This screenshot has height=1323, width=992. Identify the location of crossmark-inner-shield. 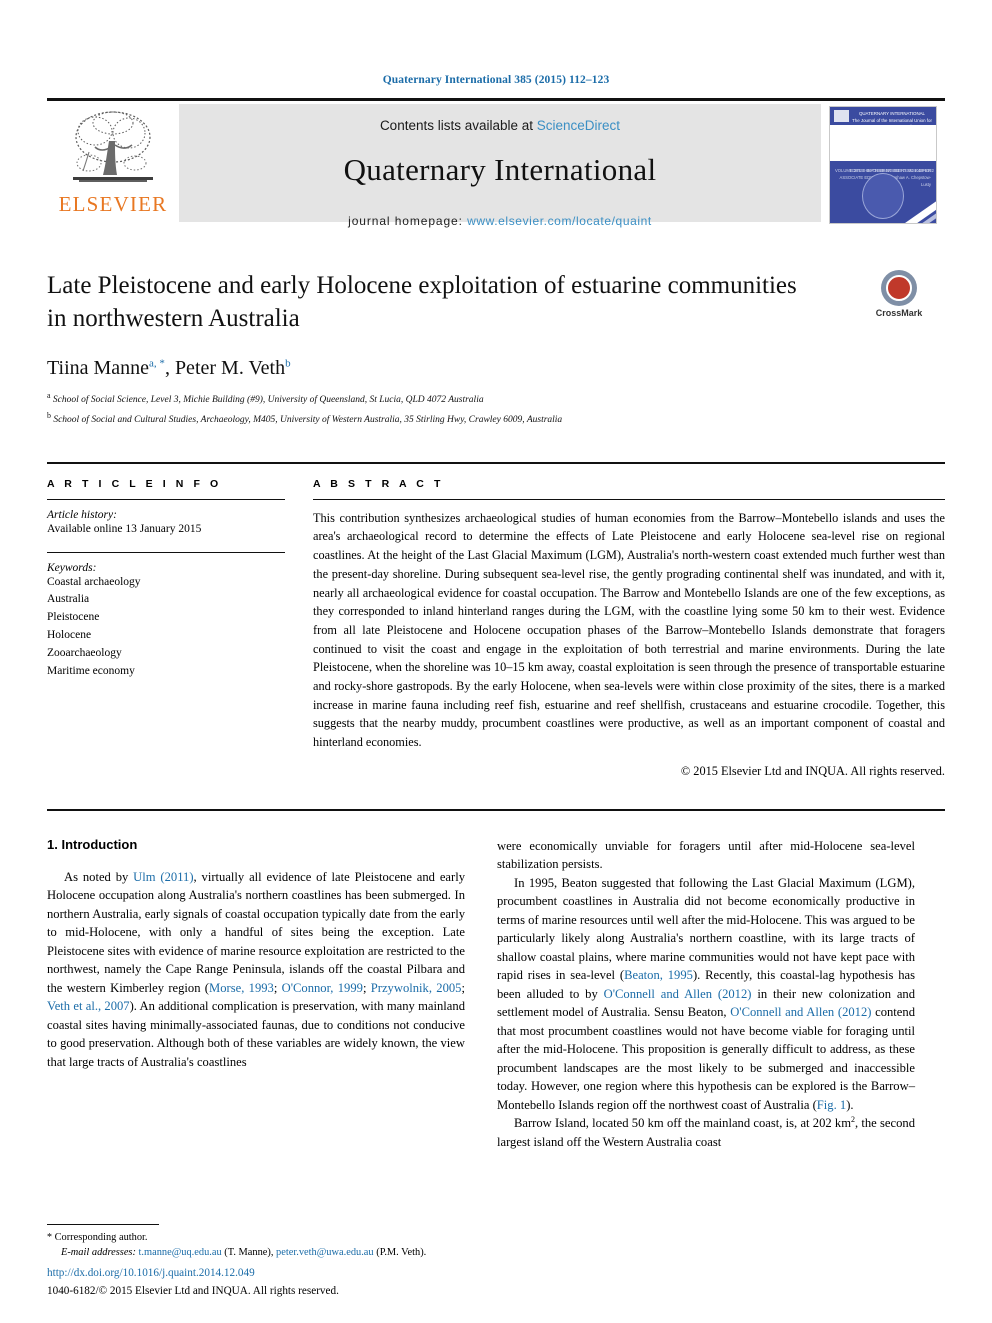
(899, 288).